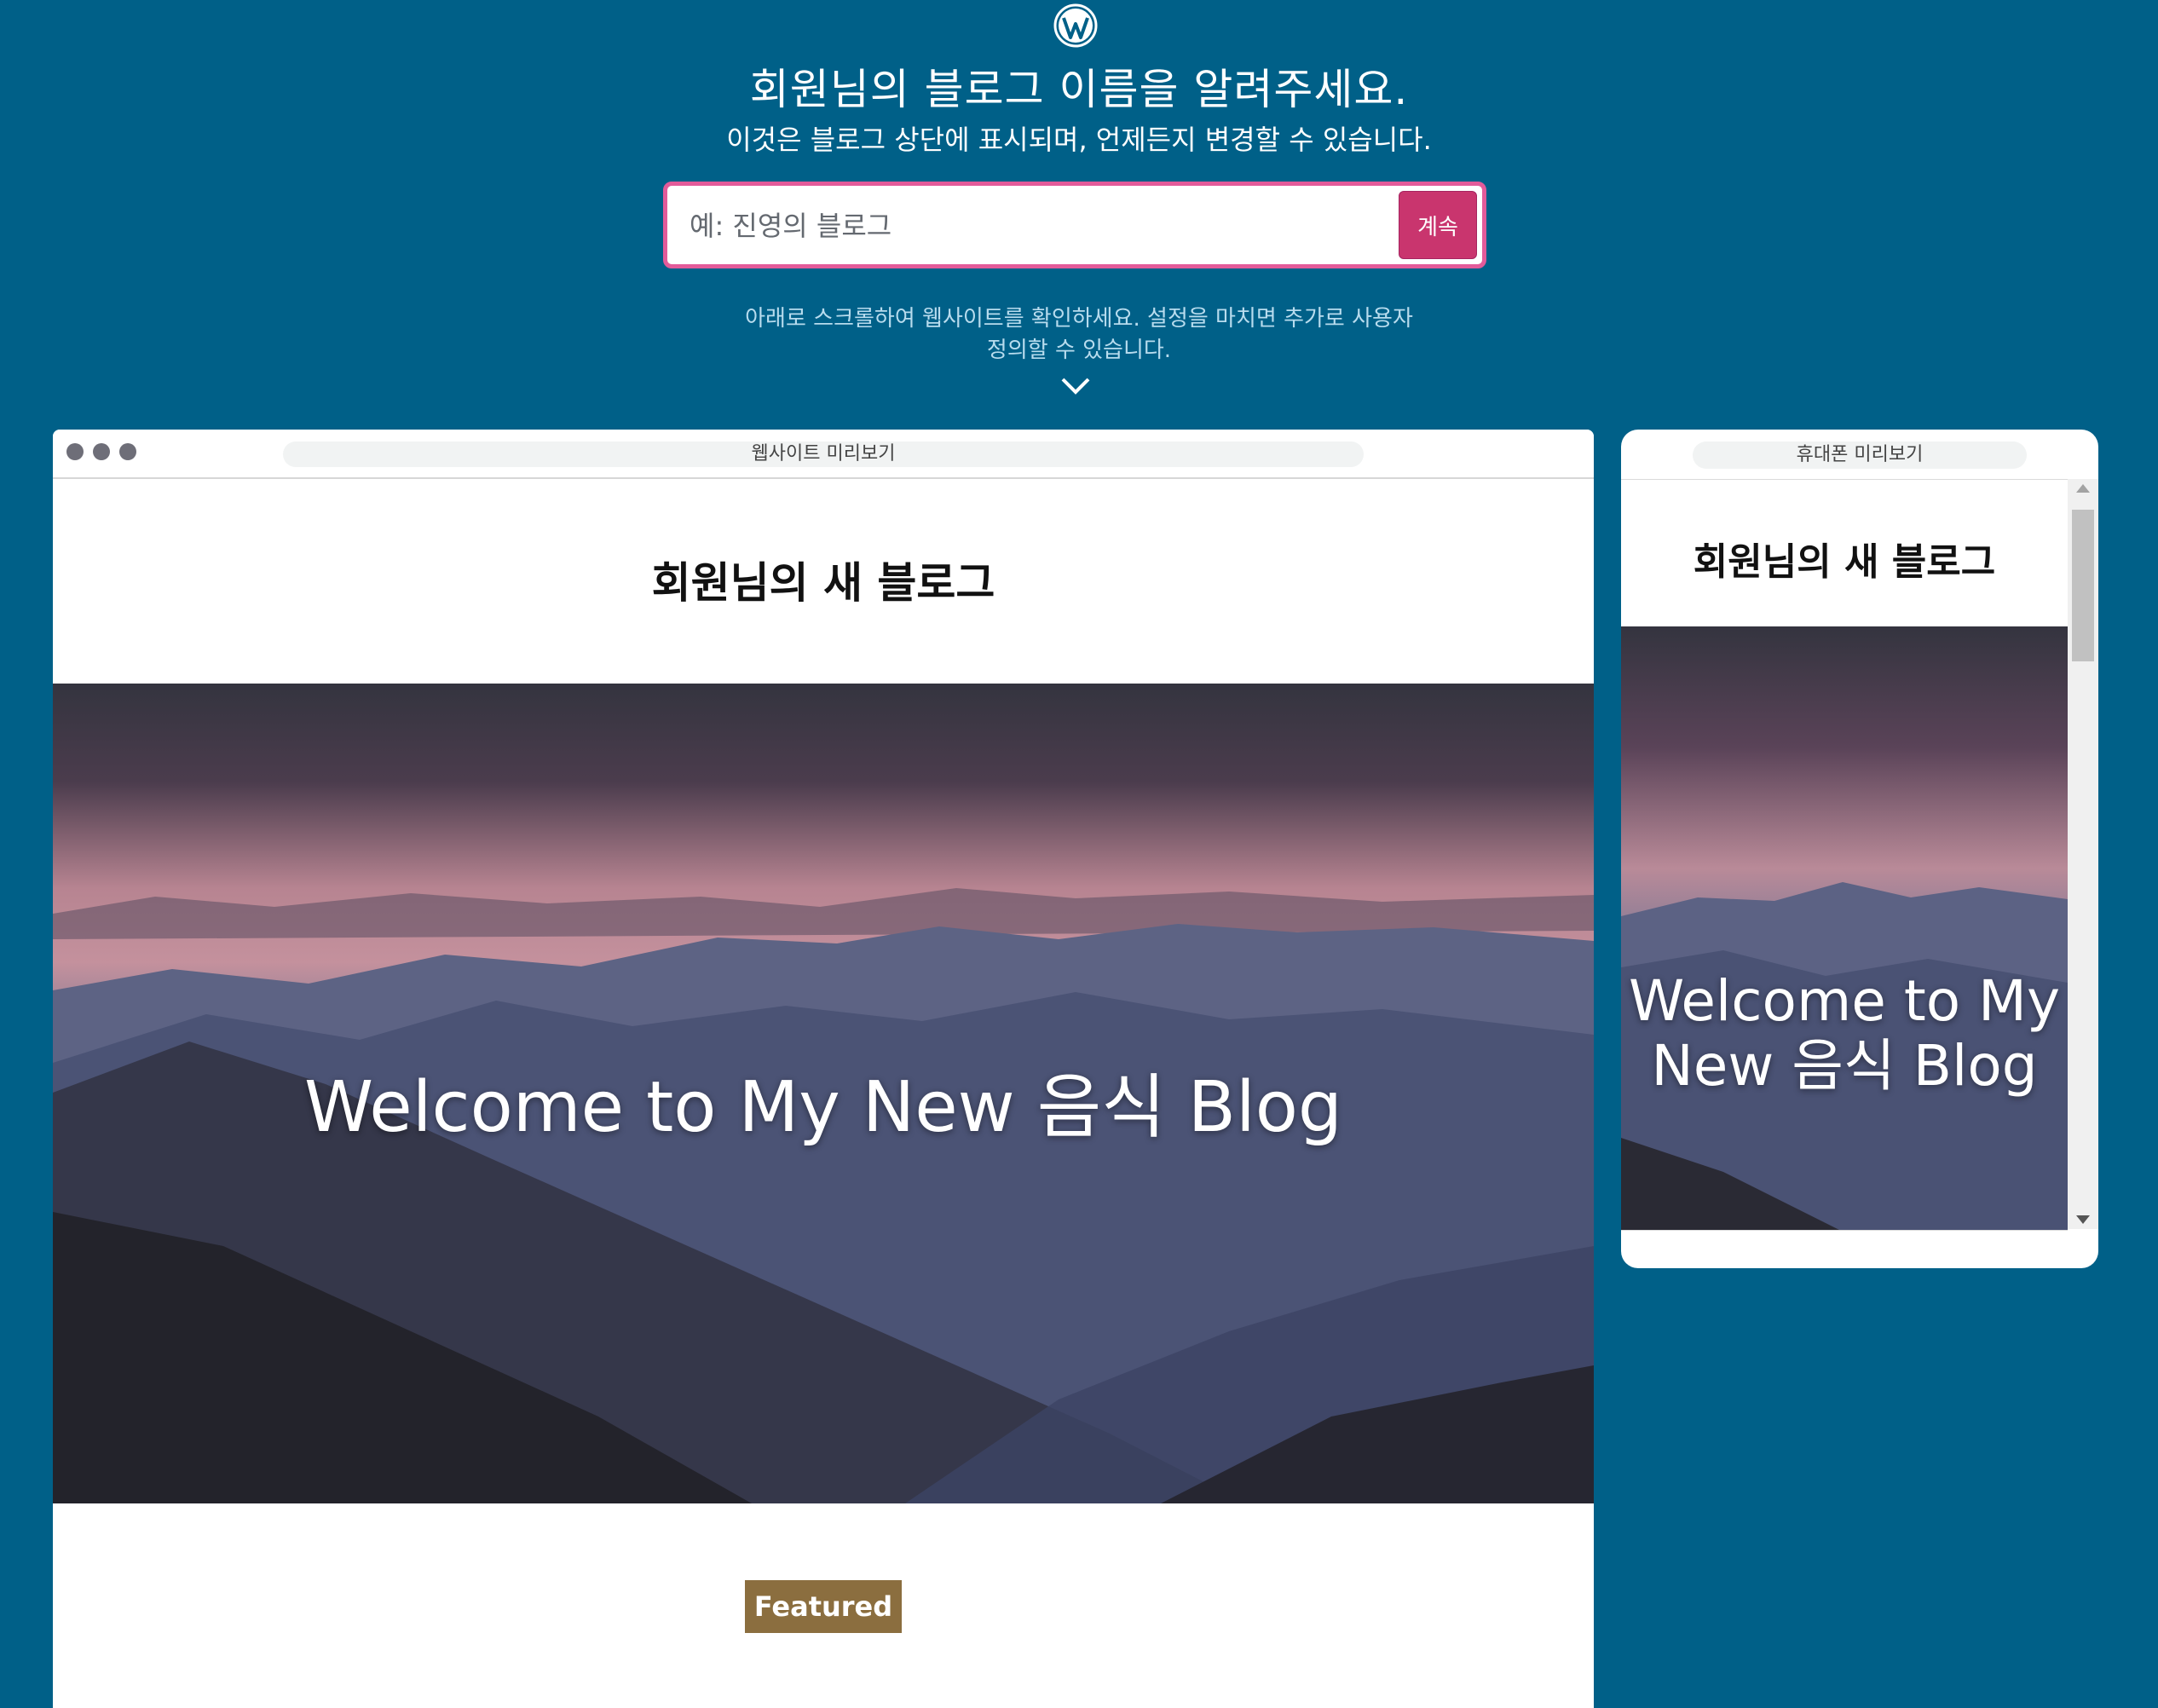 Image resolution: width=2158 pixels, height=1708 pixels. Describe the element at coordinates (823, 583) in the screenshot. I see `site-title: 회원님의 새 블로그` at that location.